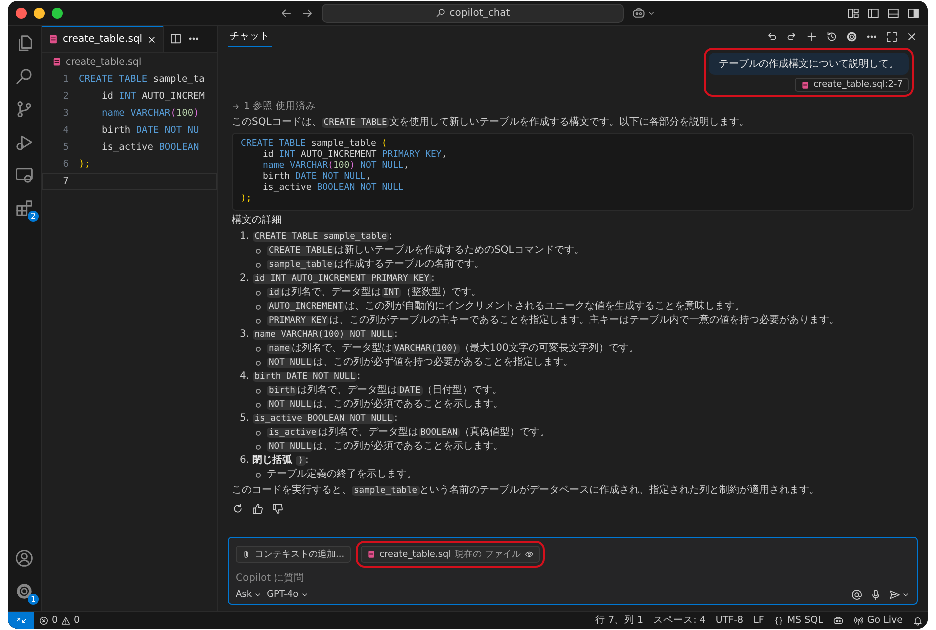  I want to click on close-window-button, so click(21, 13).